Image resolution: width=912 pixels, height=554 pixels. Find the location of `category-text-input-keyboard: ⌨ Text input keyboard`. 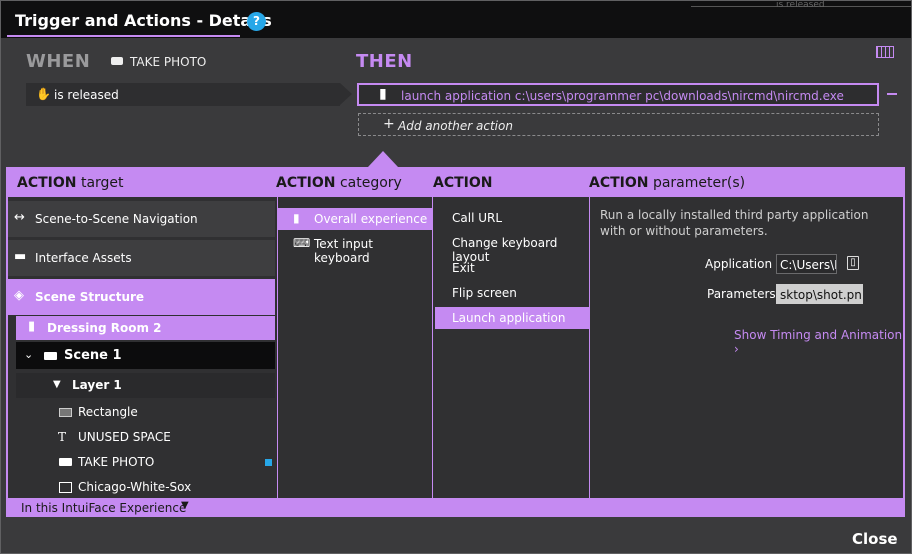

category-text-input-keyboard: ⌨ Text input keyboard is located at coordinates (355, 249).